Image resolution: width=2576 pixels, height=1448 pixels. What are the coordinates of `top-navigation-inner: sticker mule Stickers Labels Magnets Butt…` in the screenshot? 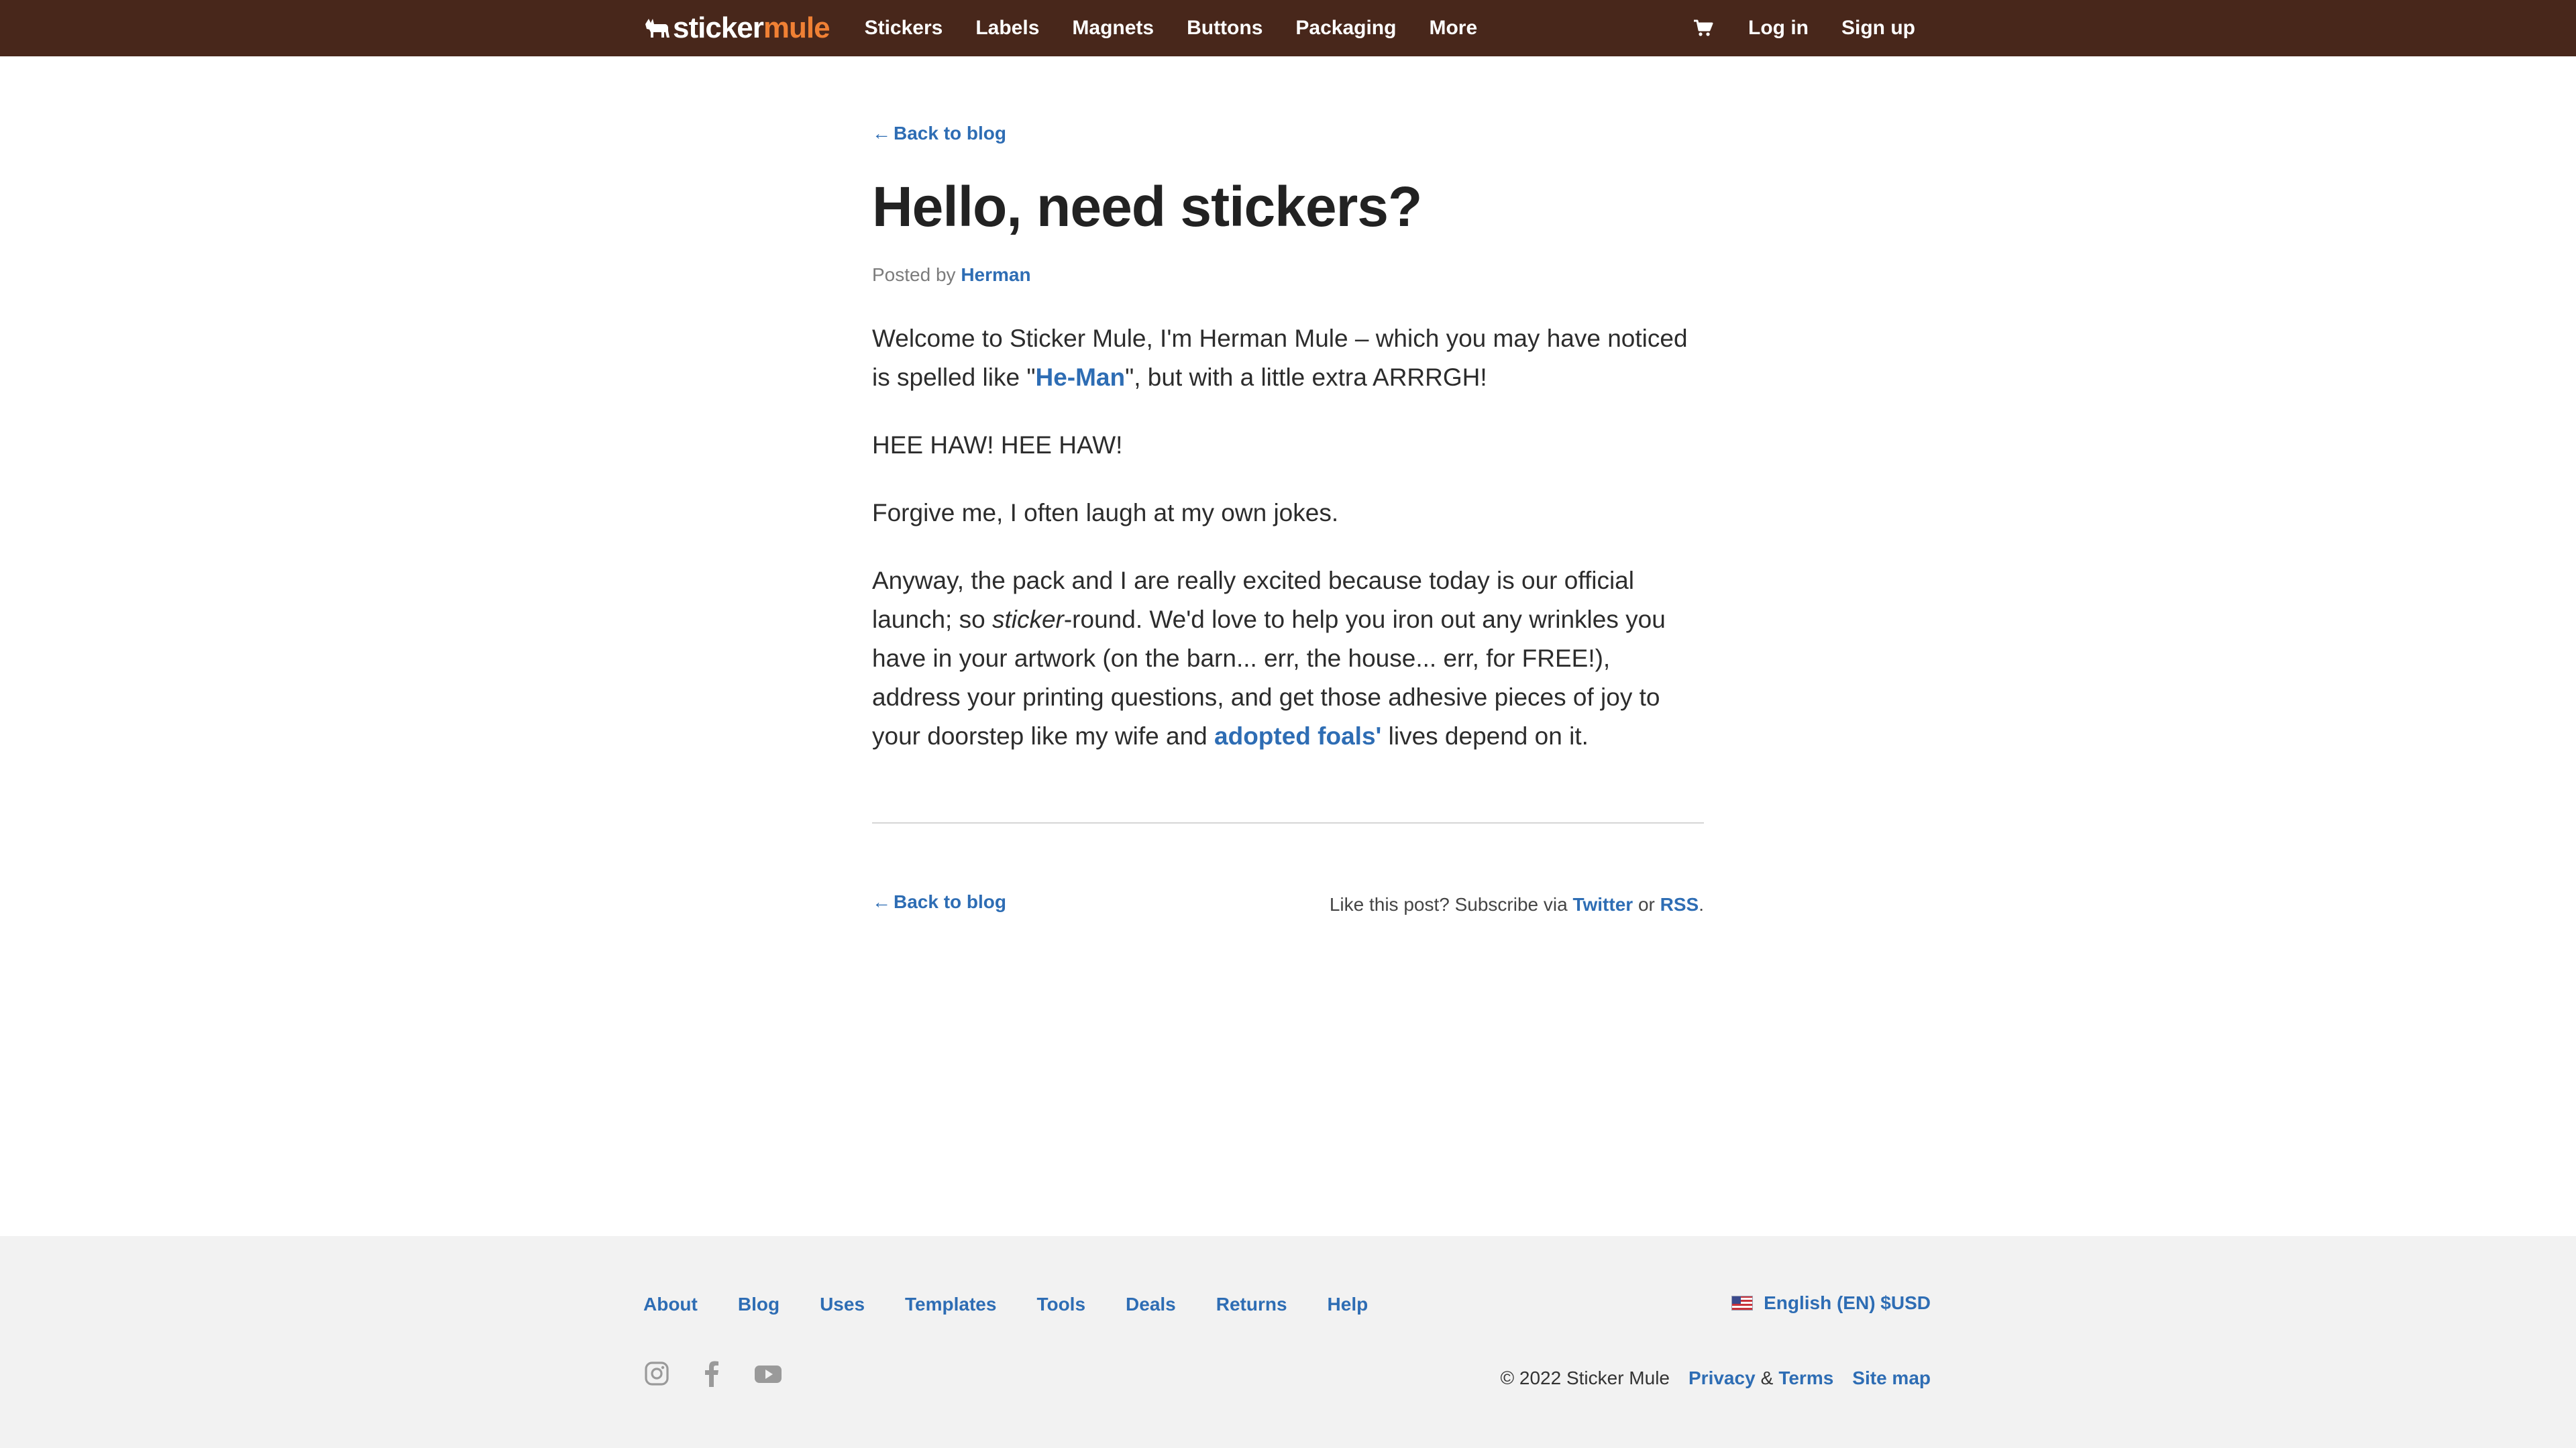 It's located at (1279, 28).